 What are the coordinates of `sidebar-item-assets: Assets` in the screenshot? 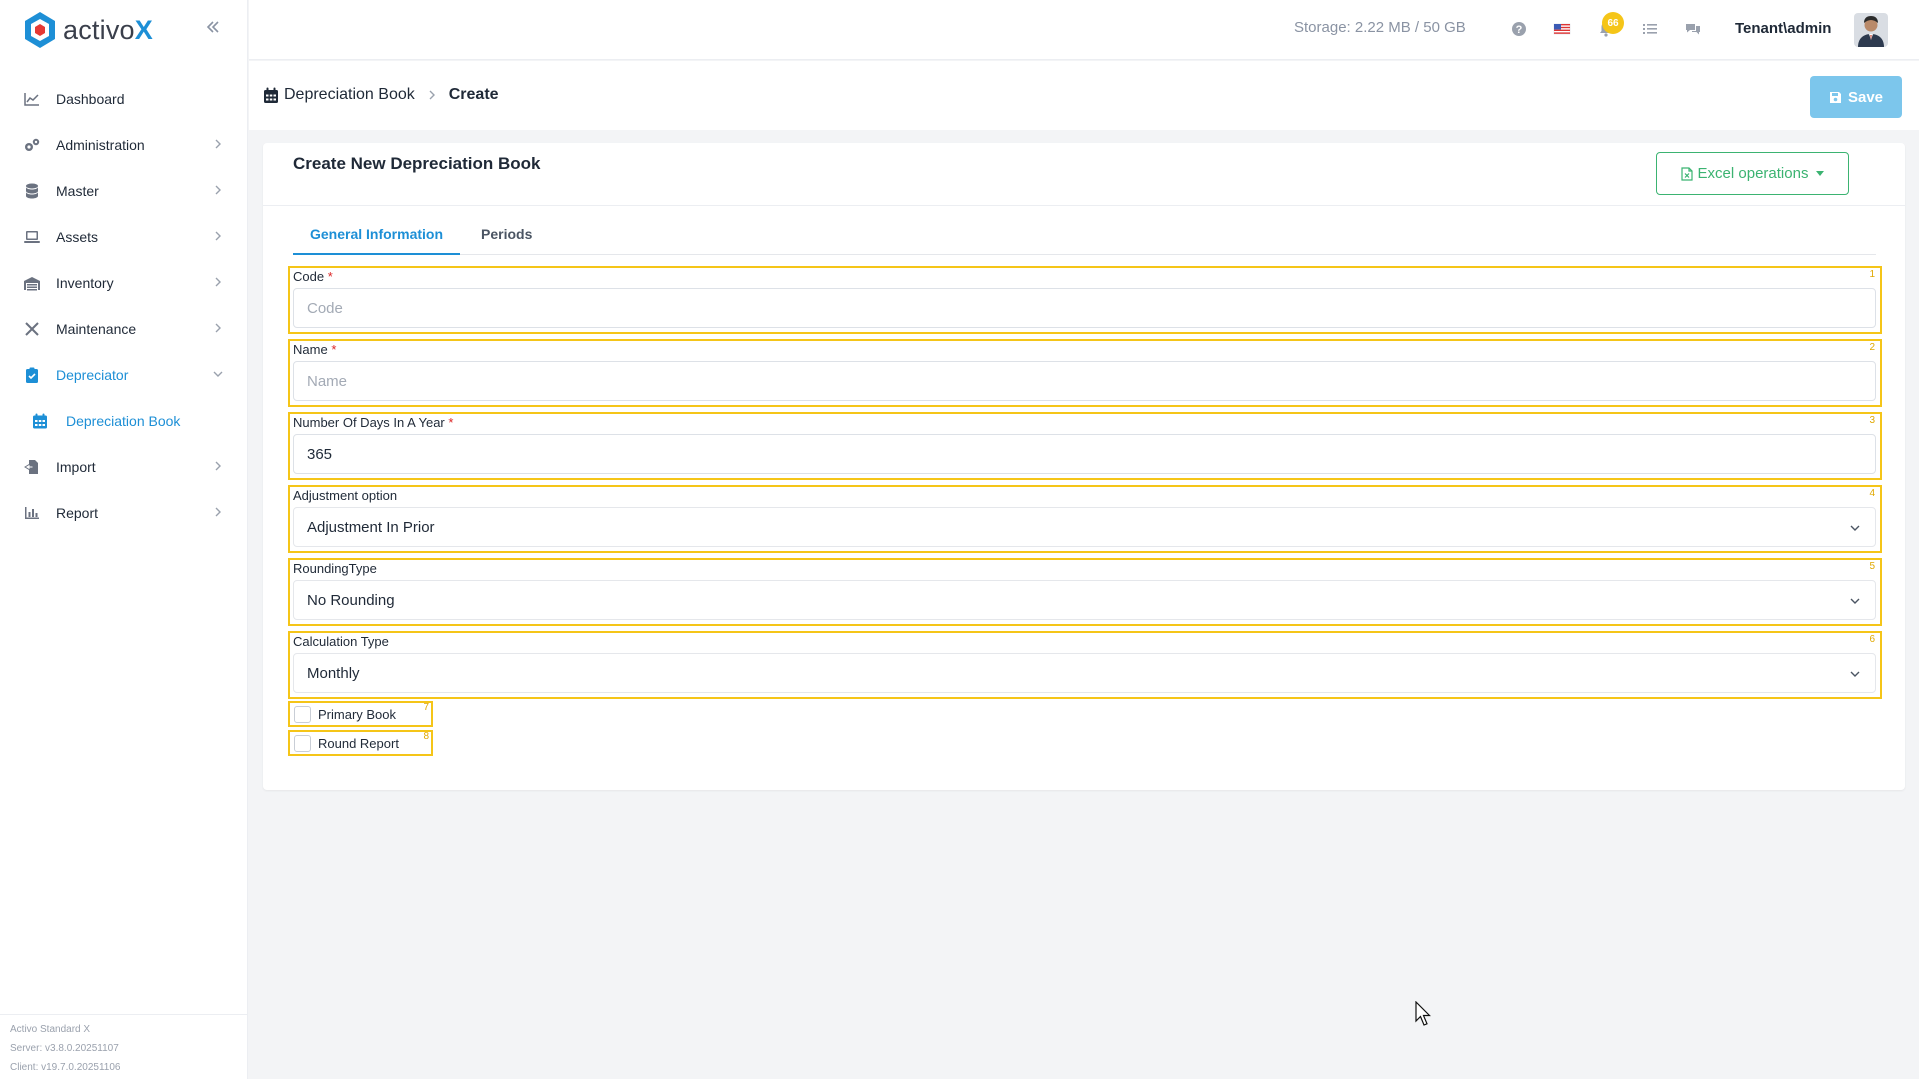 It's located at (124, 237).